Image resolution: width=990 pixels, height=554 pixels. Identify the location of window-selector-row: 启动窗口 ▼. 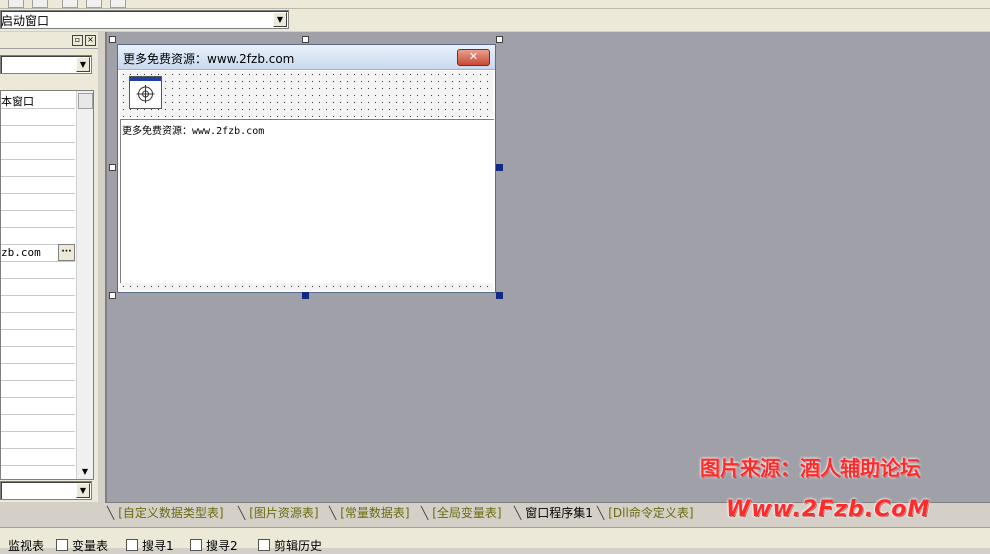
(495, 20).